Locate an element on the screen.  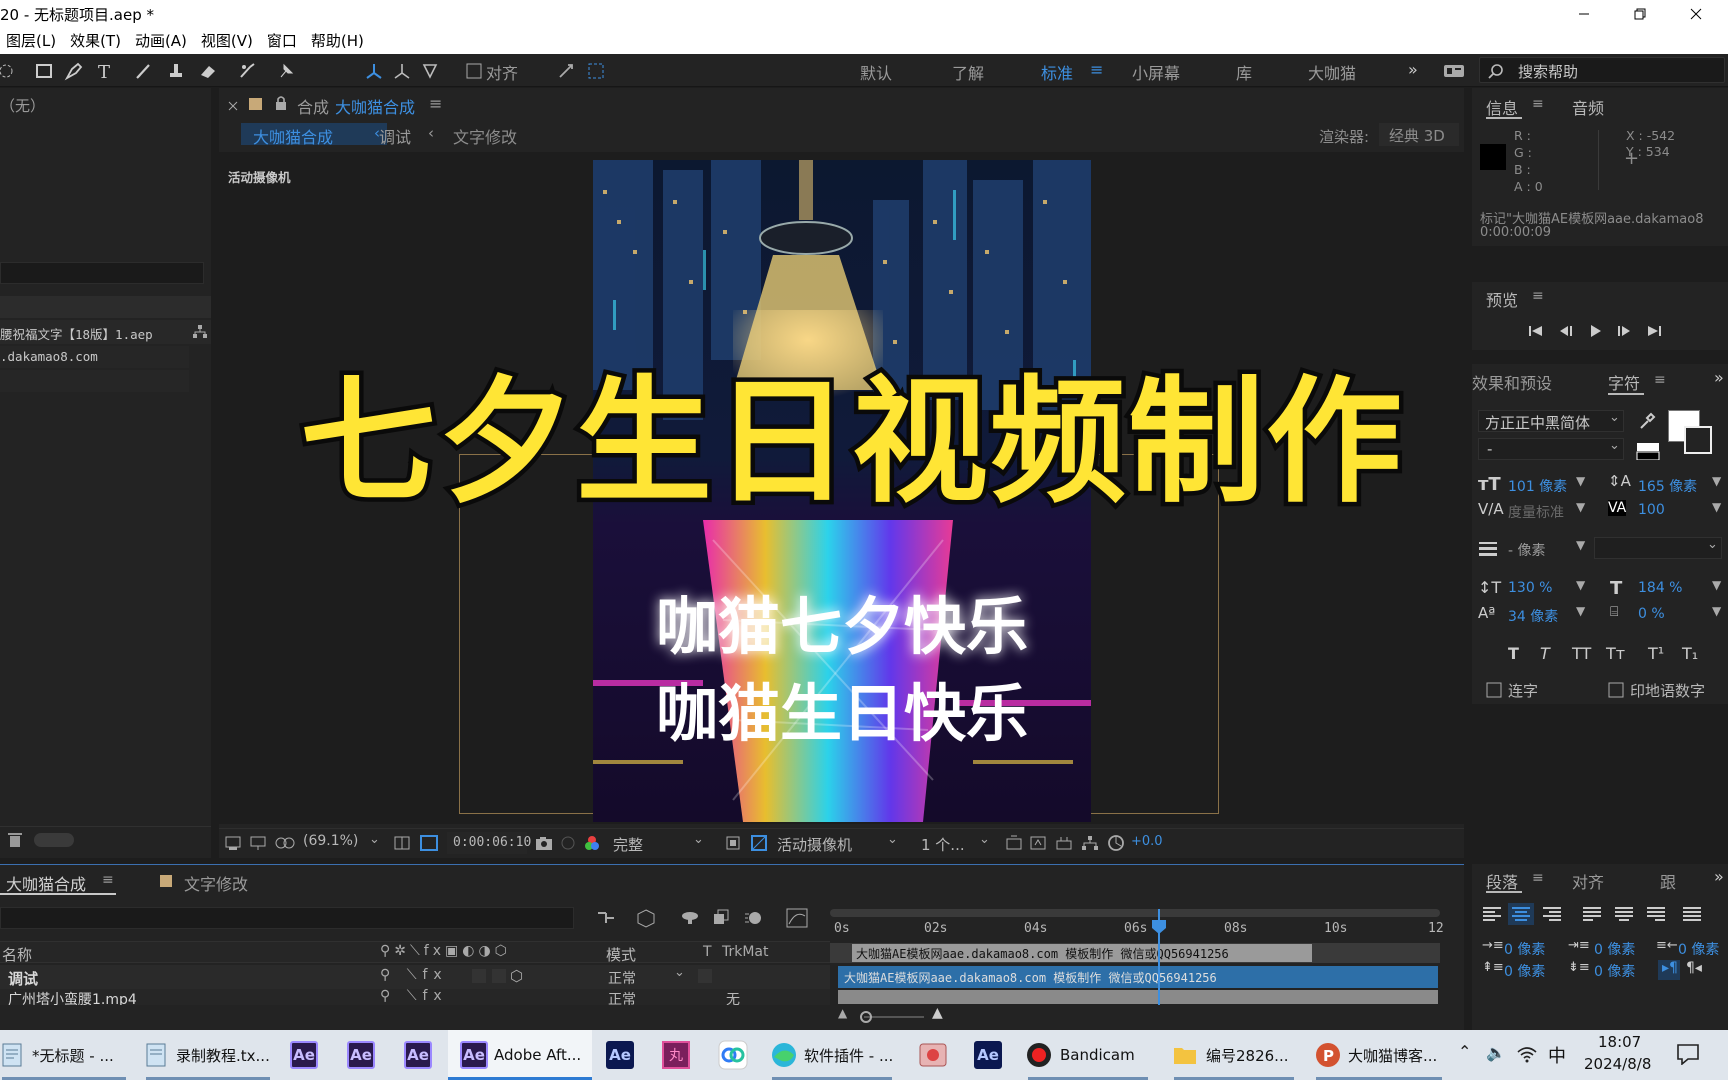
stroke-color-swatch is located at coordinates (1698, 440).